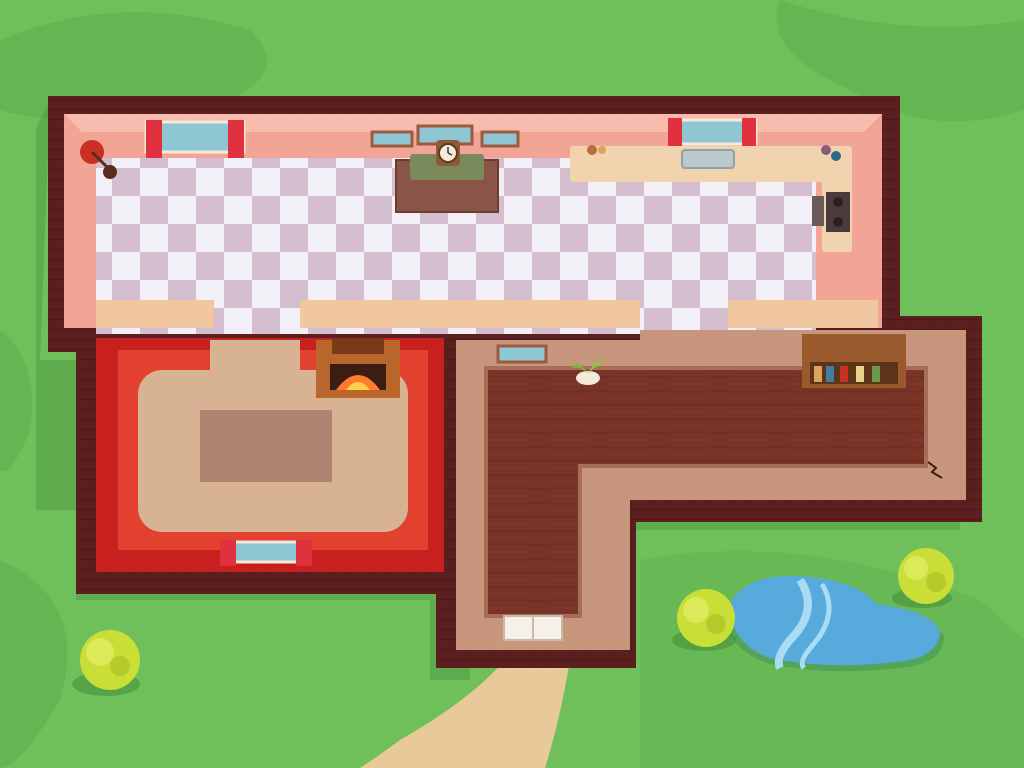  Describe the element at coordinates (358, 368) in the screenshot. I see `fireplace-icon` at that location.